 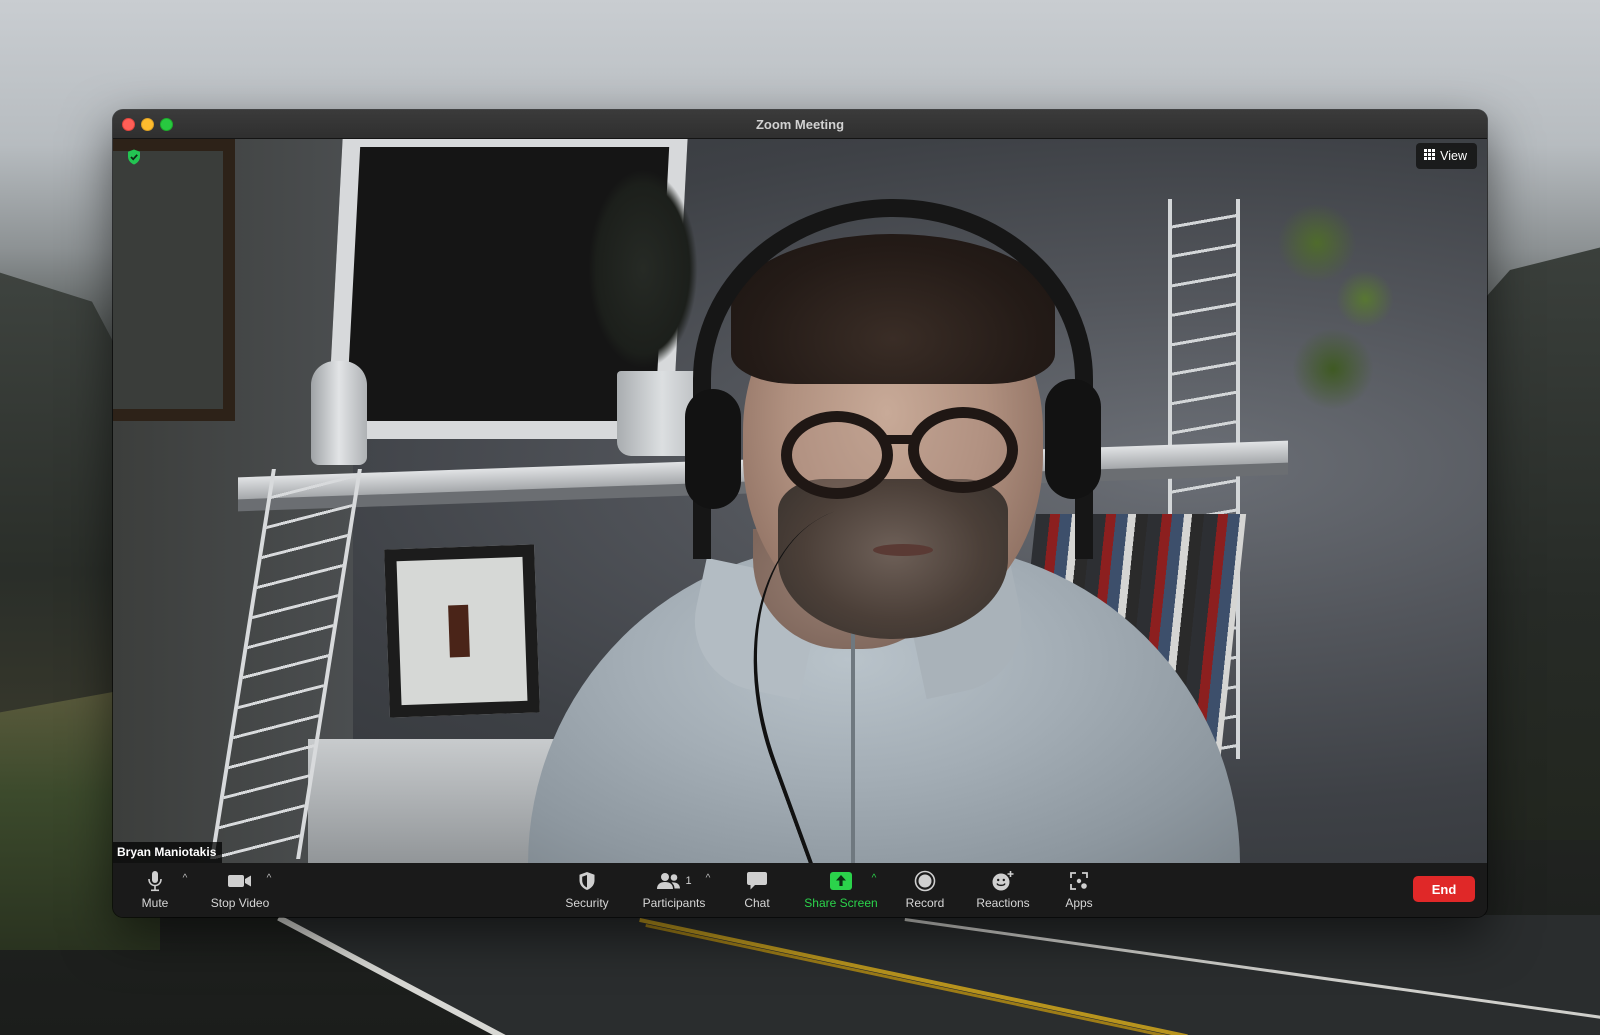 What do you see at coordinates (713, 449) in the screenshot?
I see `person-headphones-cup-left` at bounding box center [713, 449].